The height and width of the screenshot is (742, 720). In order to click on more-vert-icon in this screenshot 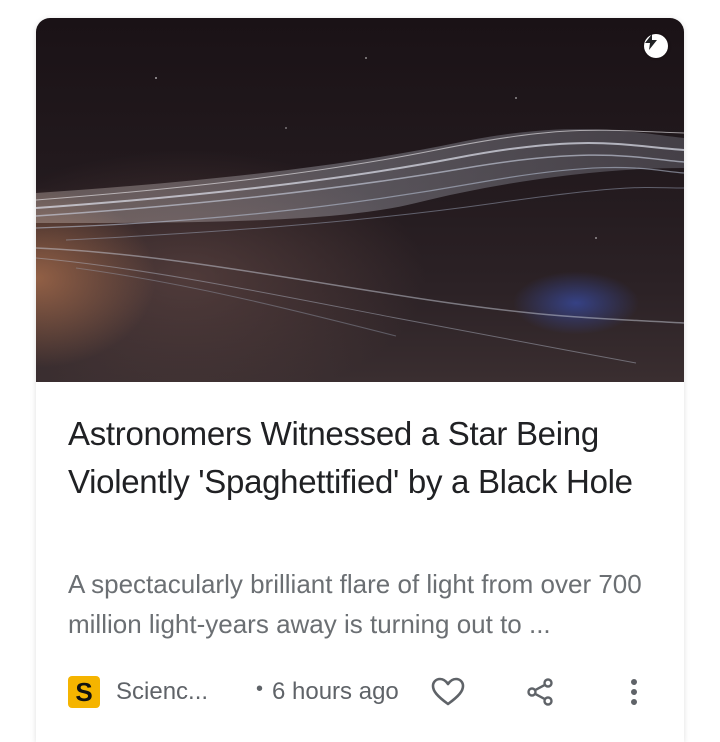, I will do `click(634, 692)`.